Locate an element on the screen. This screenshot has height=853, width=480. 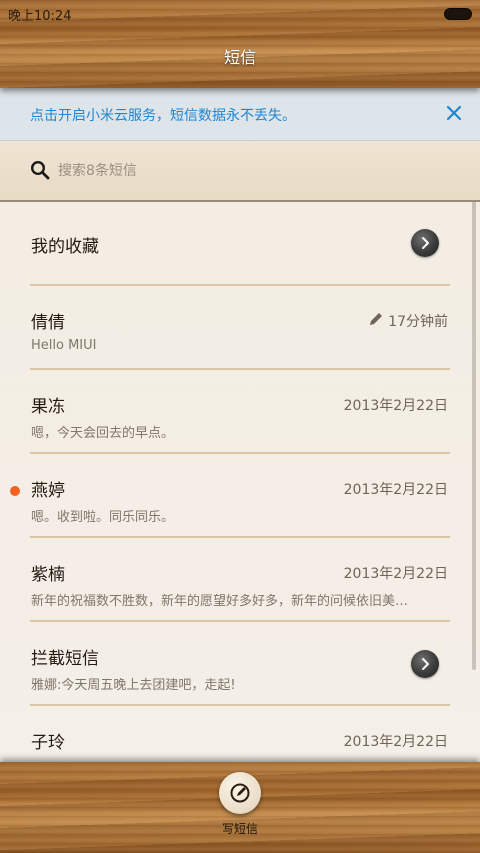
cloud-service-banner: 点击开启小米云服务，短信数据永不丢失。 is located at coordinates (240, 114).